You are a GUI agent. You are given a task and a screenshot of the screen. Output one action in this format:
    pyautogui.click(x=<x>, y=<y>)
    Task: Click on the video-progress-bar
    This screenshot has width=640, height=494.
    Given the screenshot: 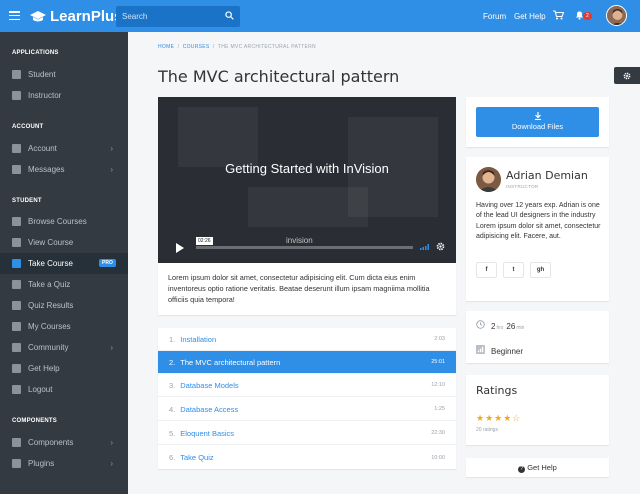 What is the action you would take?
    pyautogui.click(x=304, y=247)
    